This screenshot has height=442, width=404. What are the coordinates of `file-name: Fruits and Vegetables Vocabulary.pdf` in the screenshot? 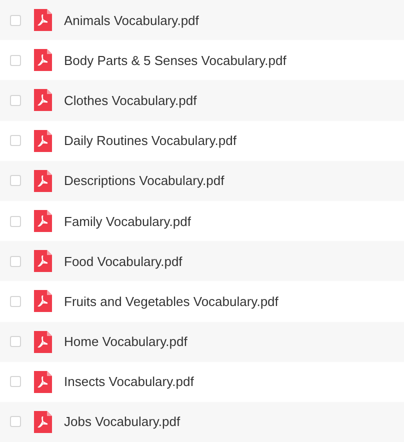 It's located at (171, 301).